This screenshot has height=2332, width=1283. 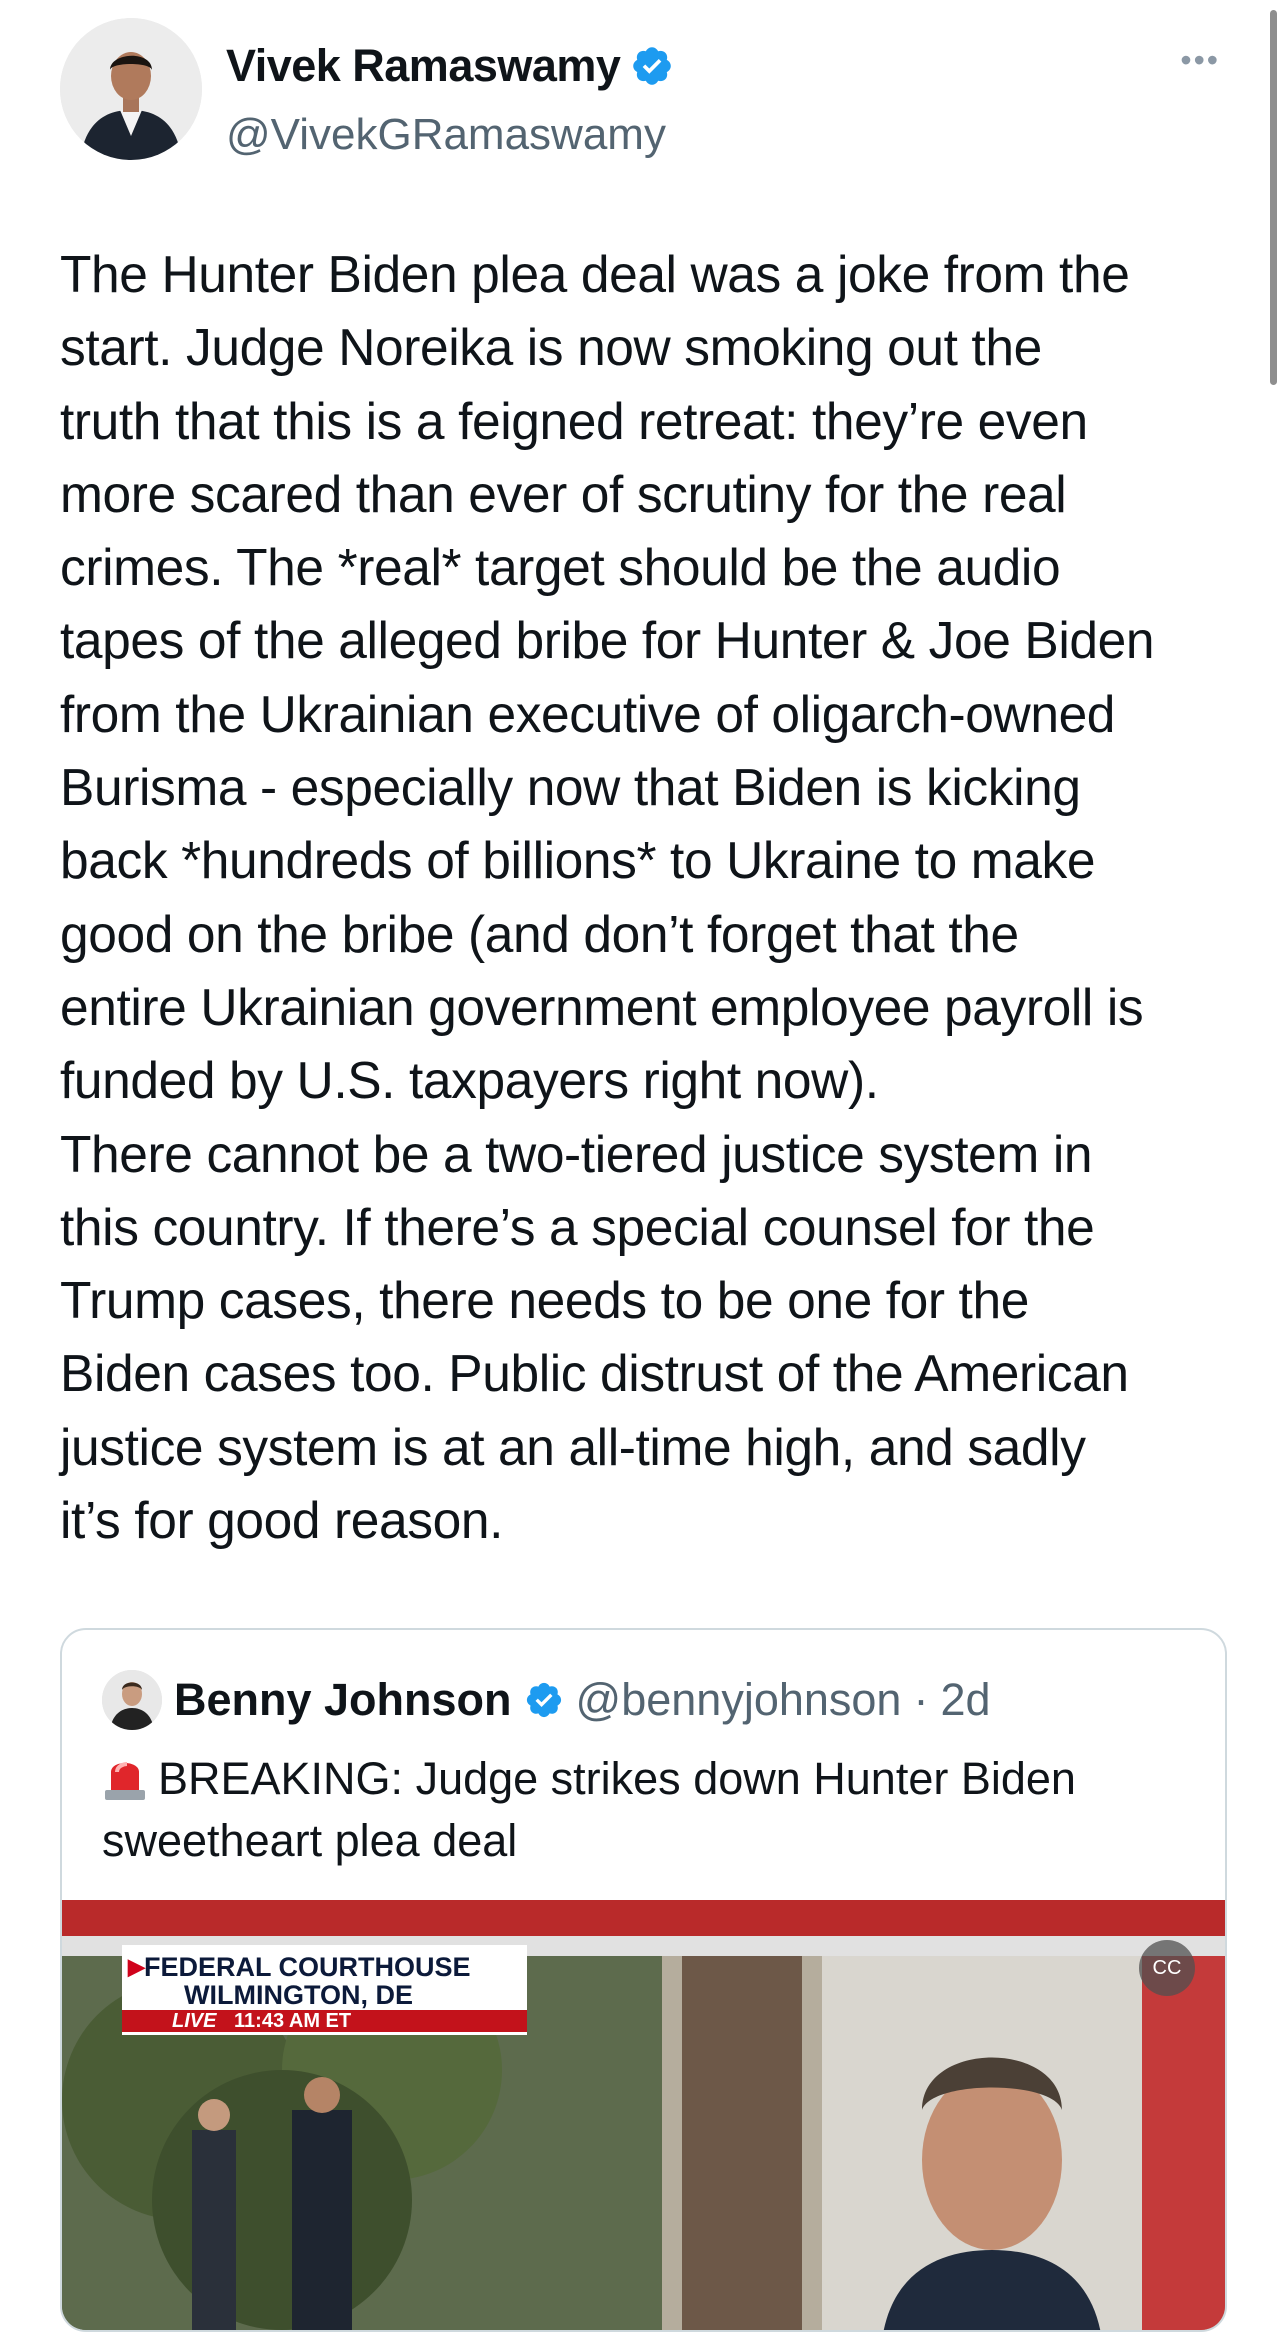 I want to click on banner-line2: WILMINGTON, DE, so click(x=298, y=1995).